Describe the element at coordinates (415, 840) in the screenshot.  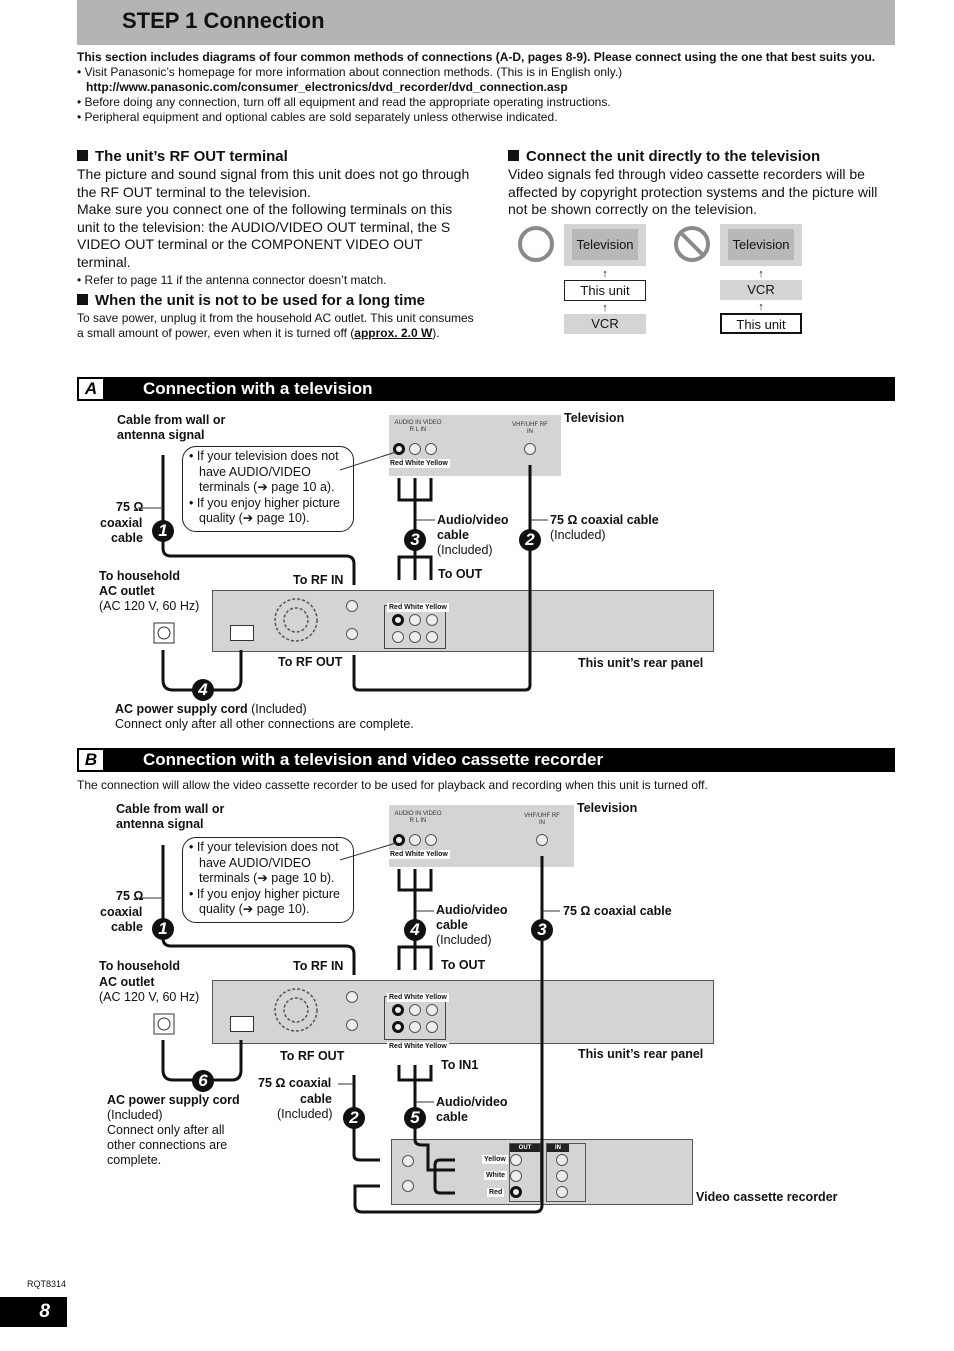
I see `tv-audio-l-jack` at that location.